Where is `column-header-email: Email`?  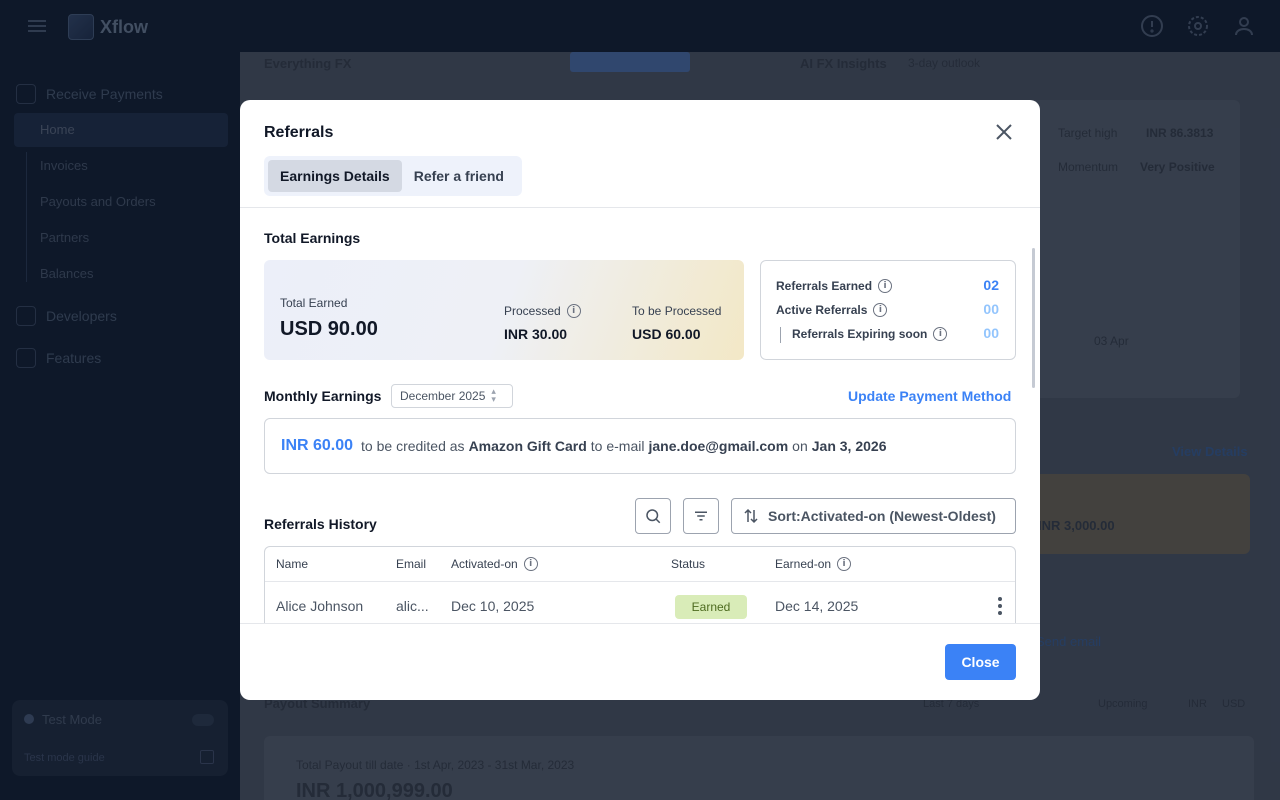 column-header-email: Email is located at coordinates (411, 564).